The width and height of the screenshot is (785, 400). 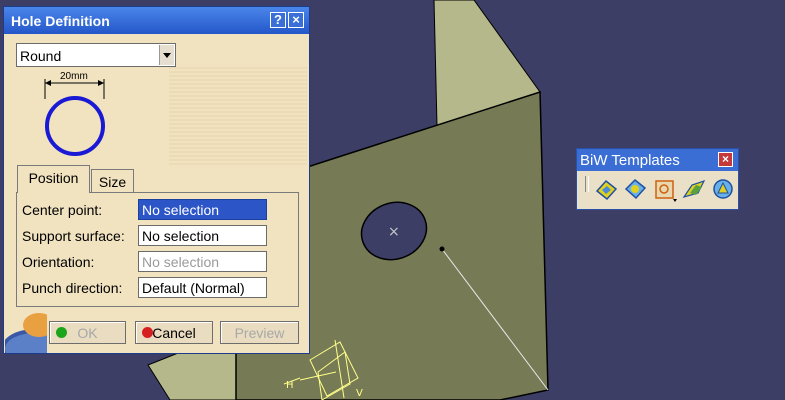 What do you see at coordinates (202, 209) in the screenshot?
I see `center-point-field: No selection` at bounding box center [202, 209].